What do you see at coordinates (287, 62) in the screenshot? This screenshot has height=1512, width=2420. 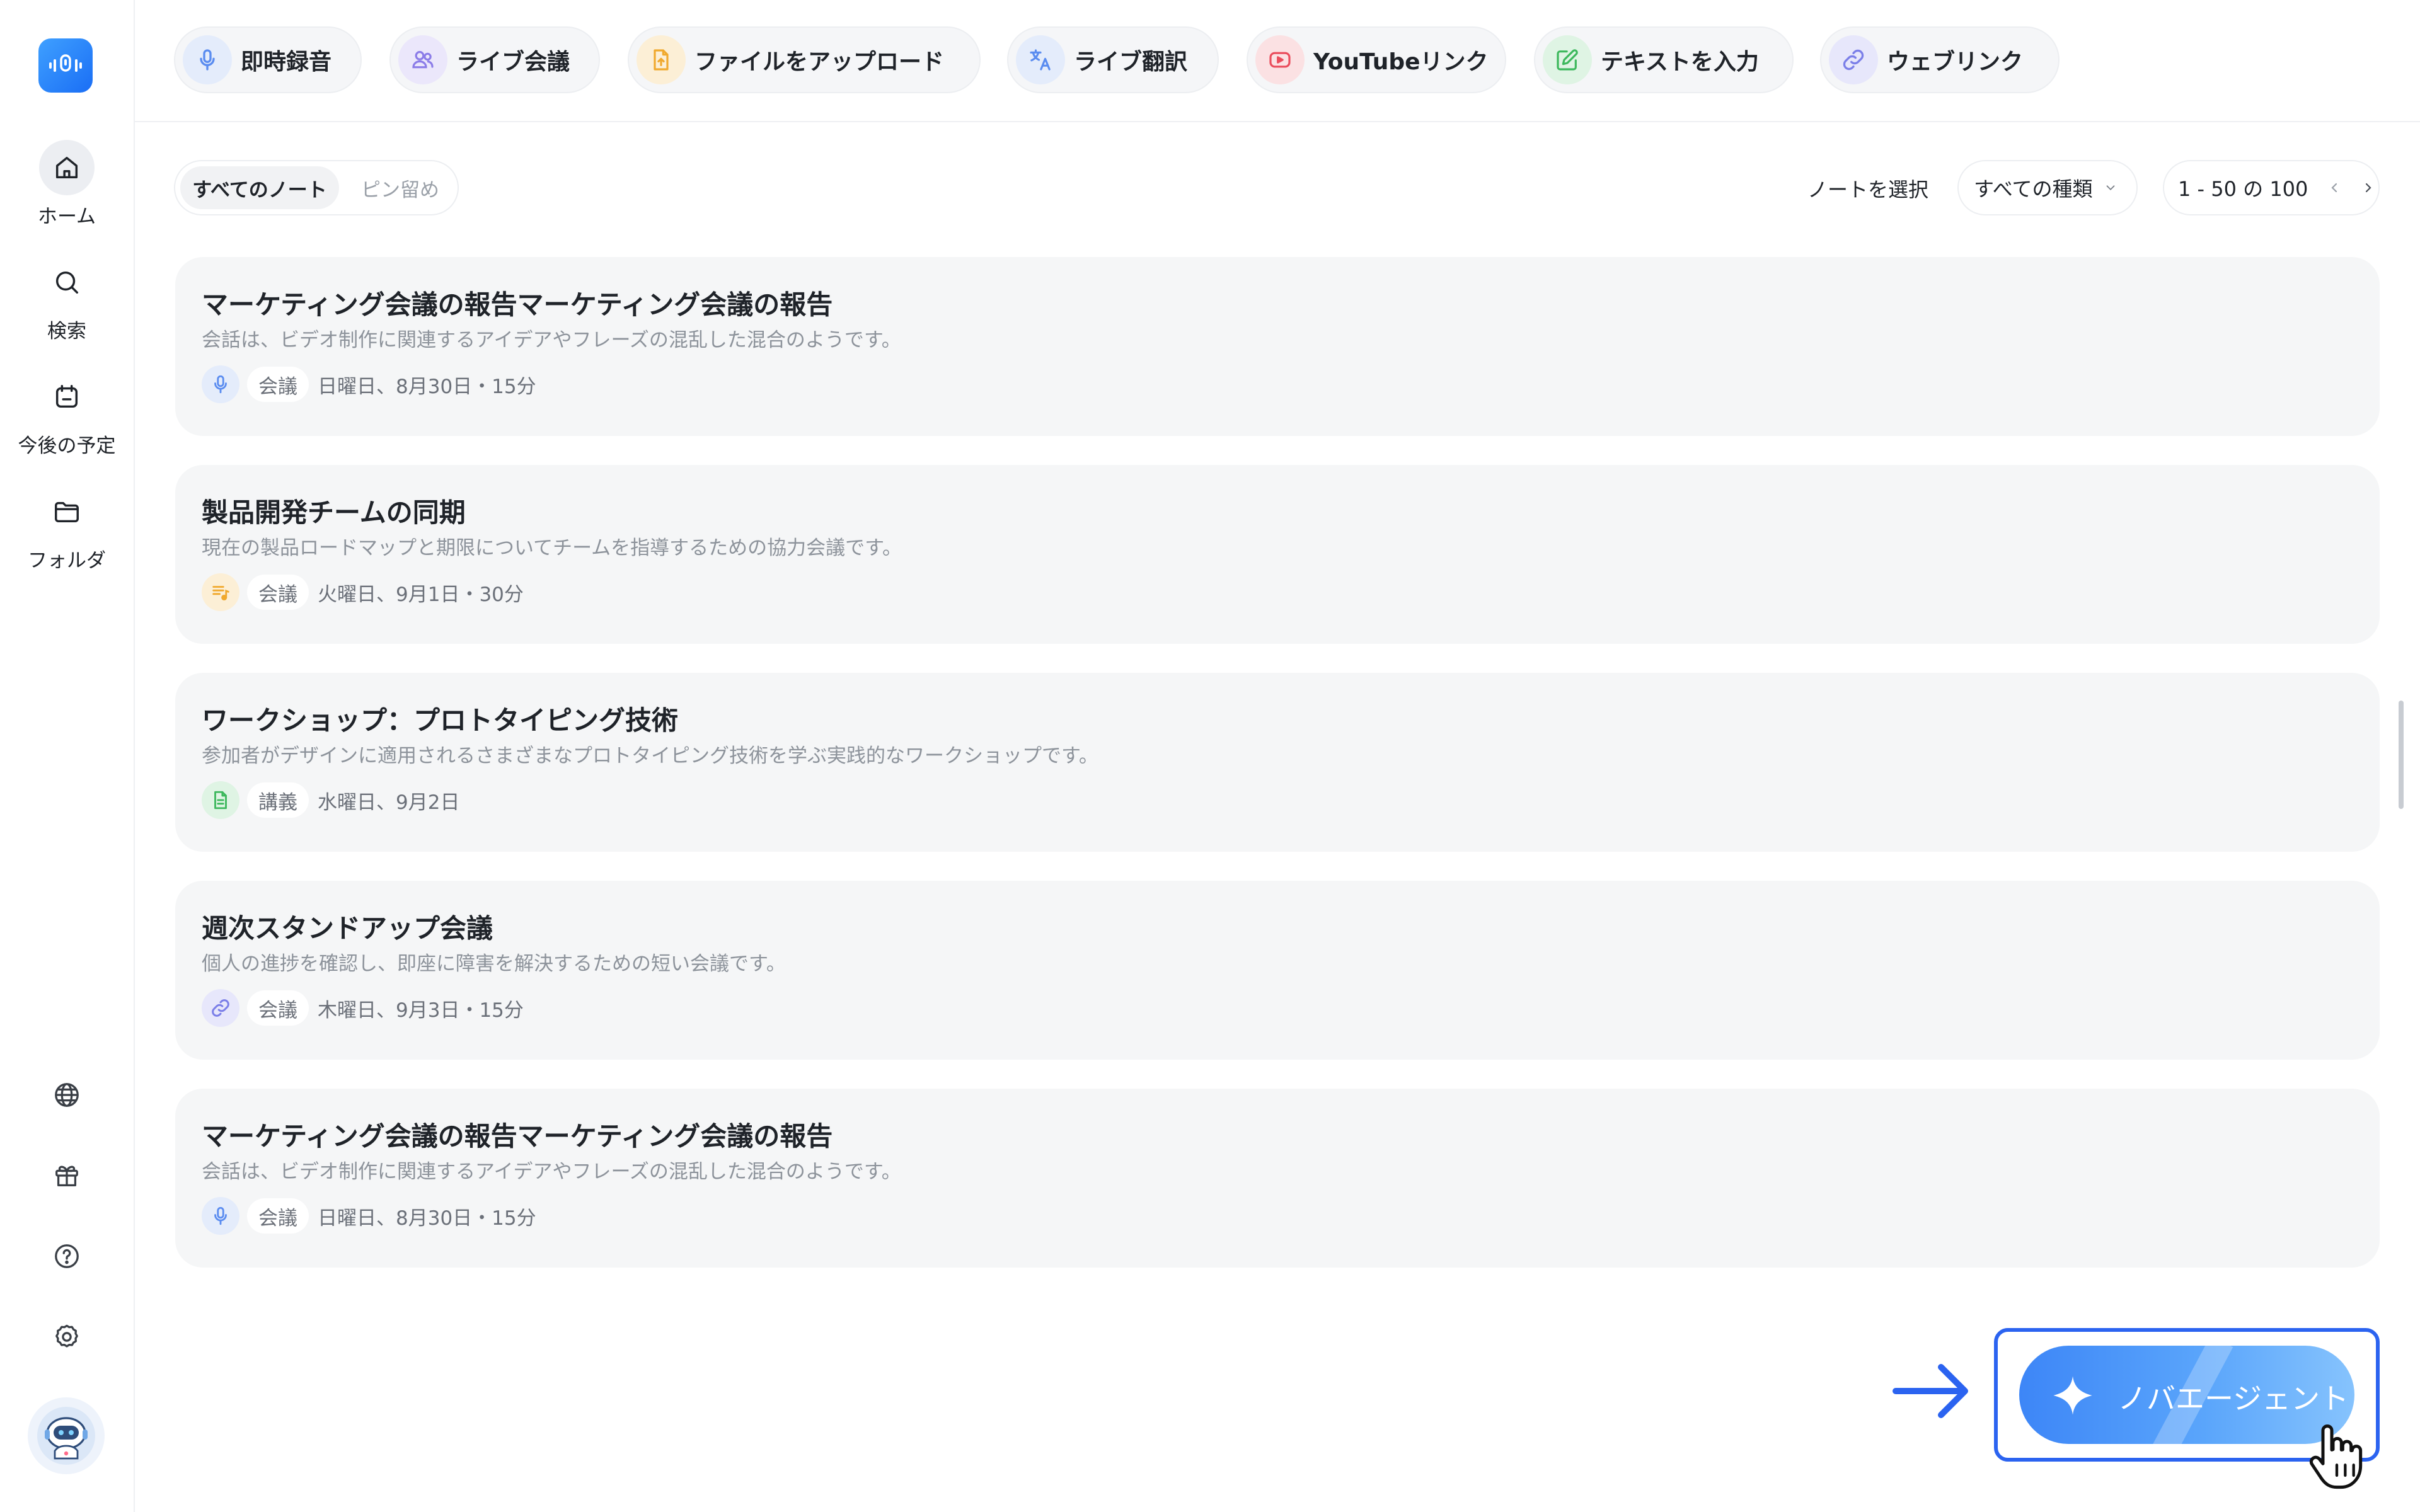 I see `action-label: 即時録音` at bounding box center [287, 62].